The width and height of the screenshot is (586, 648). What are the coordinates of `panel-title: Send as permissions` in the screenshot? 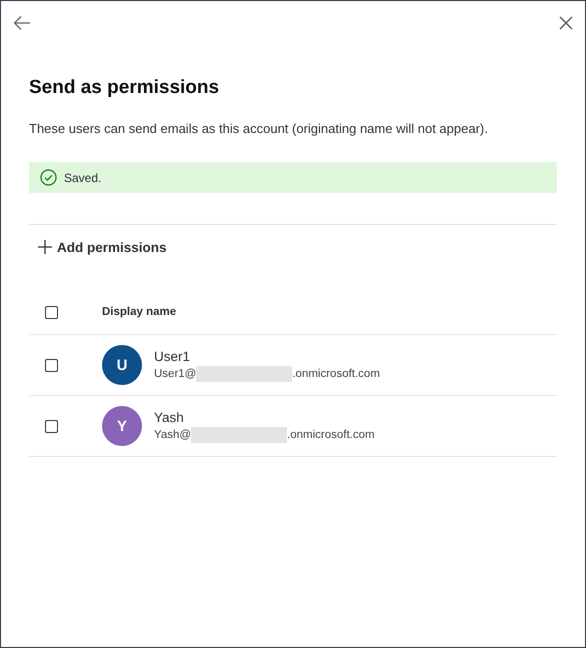 It's located at (124, 88).